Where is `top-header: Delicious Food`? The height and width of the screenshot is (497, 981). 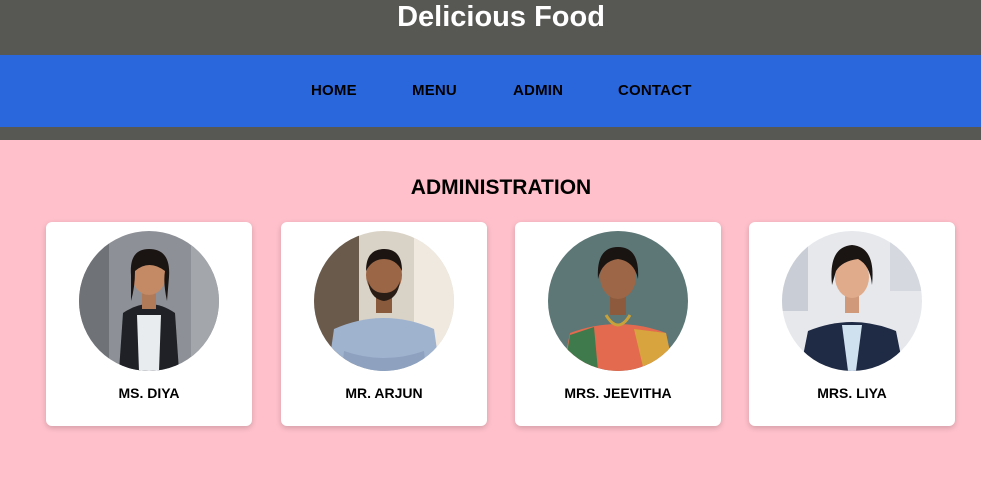 top-header: Delicious Food is located at coordinates (490, 27).